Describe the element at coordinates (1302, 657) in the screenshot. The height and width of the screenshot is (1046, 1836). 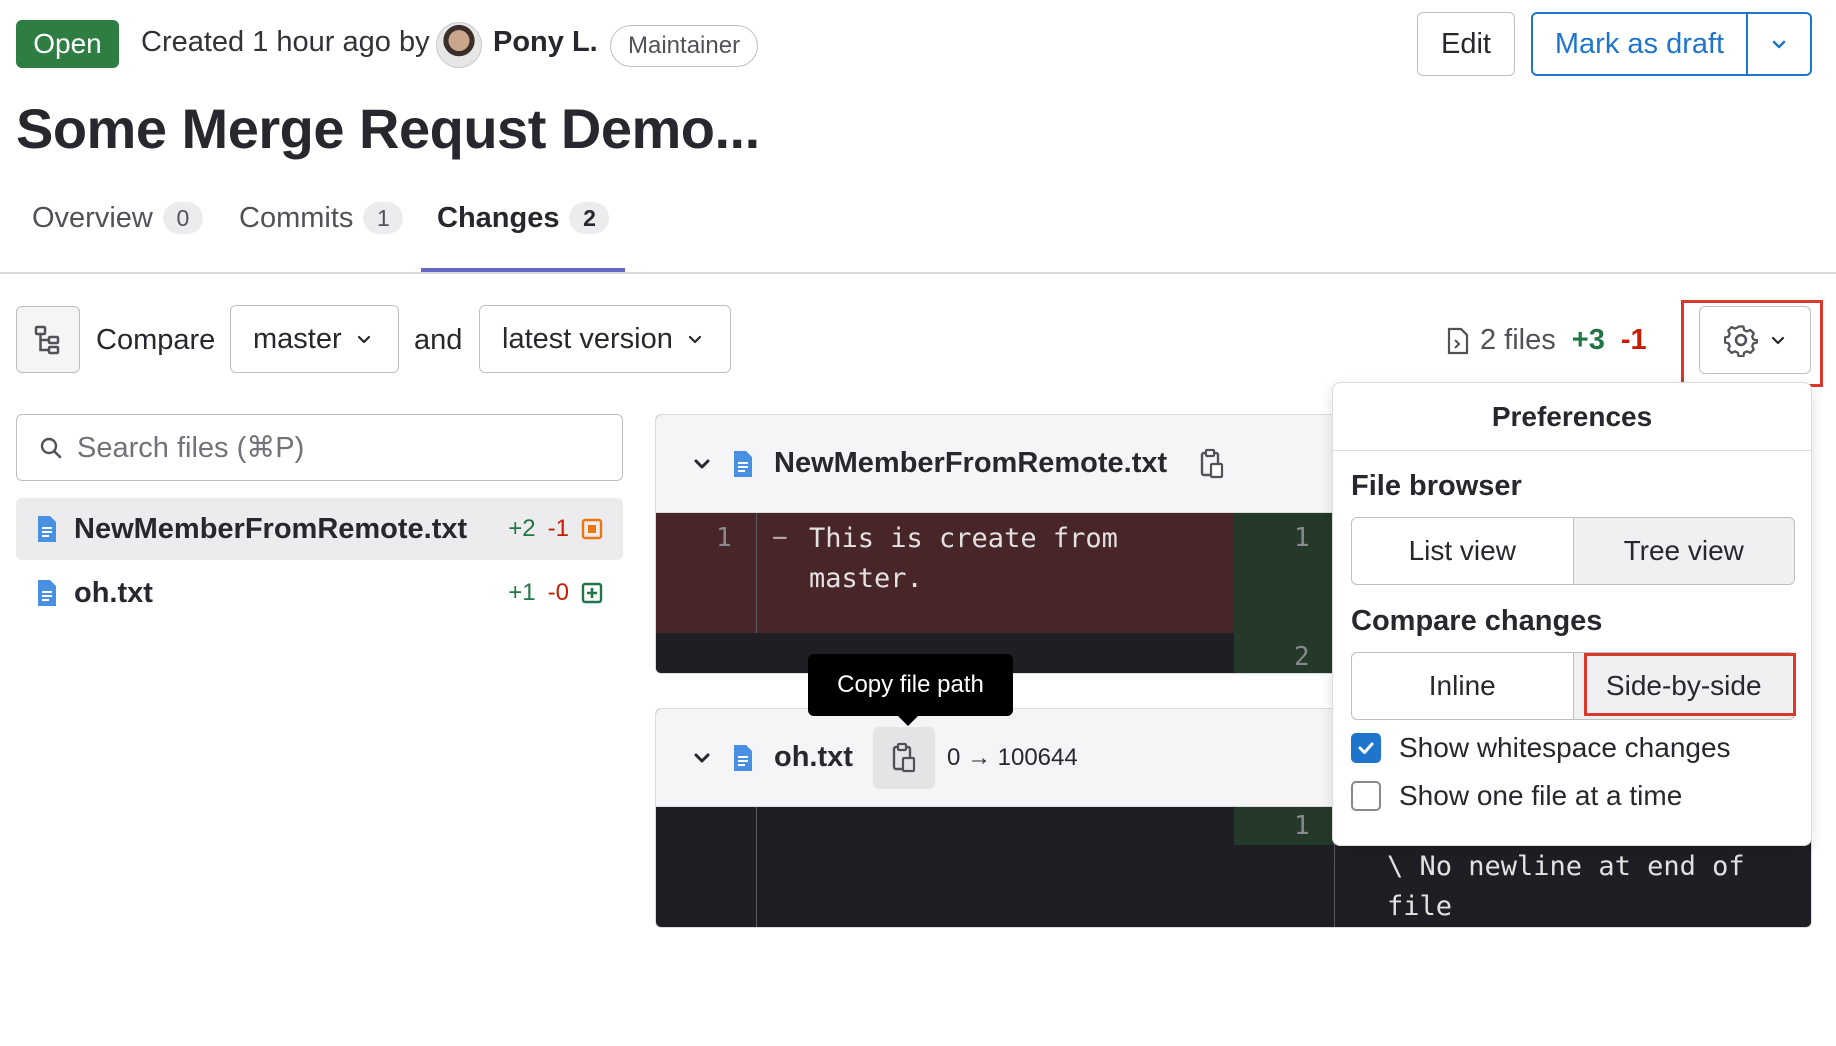
I see `new-line-number: 2` at that location.